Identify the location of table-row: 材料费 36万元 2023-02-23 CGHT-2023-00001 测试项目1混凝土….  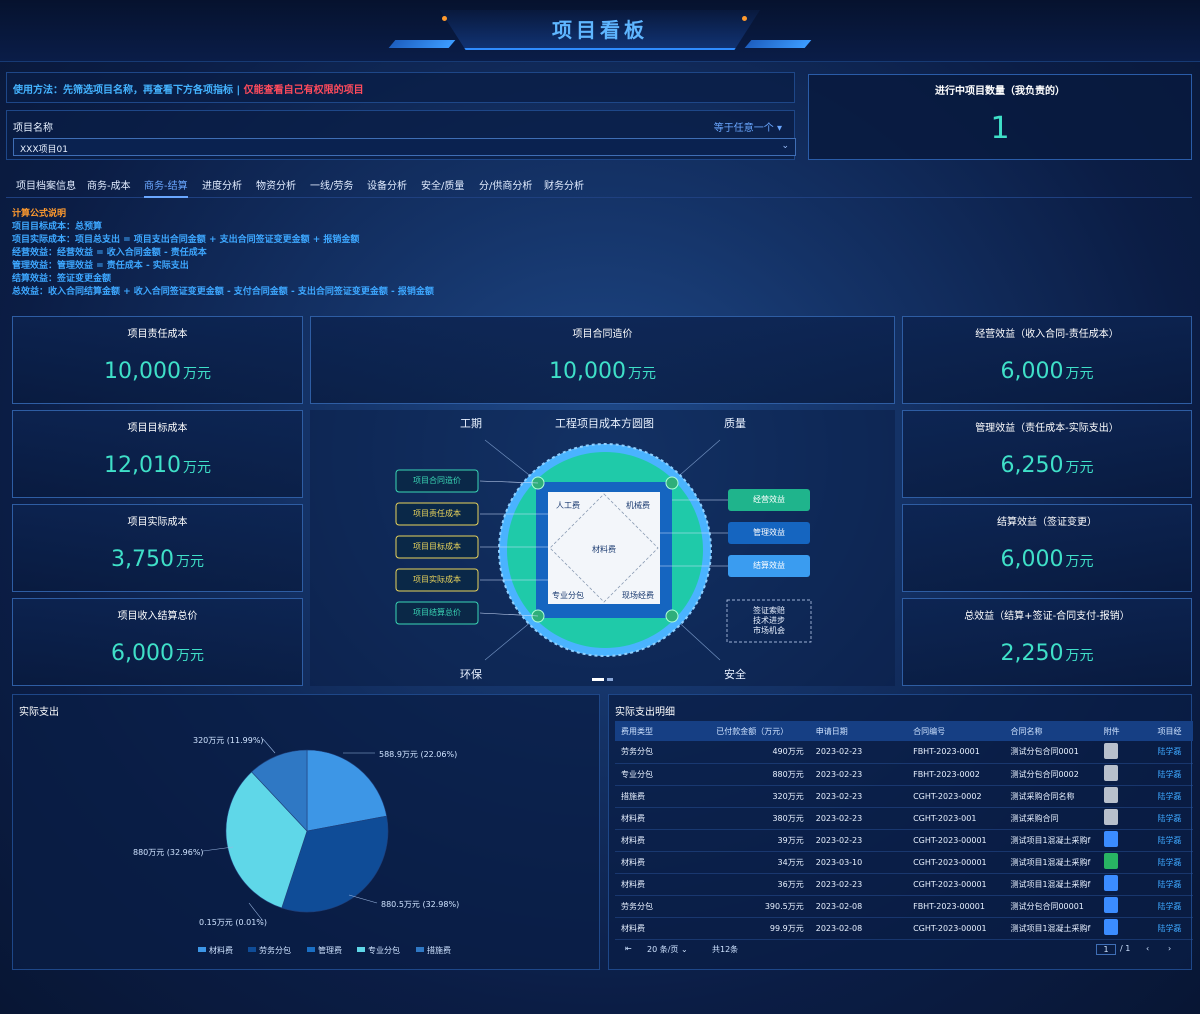
(904, 884).